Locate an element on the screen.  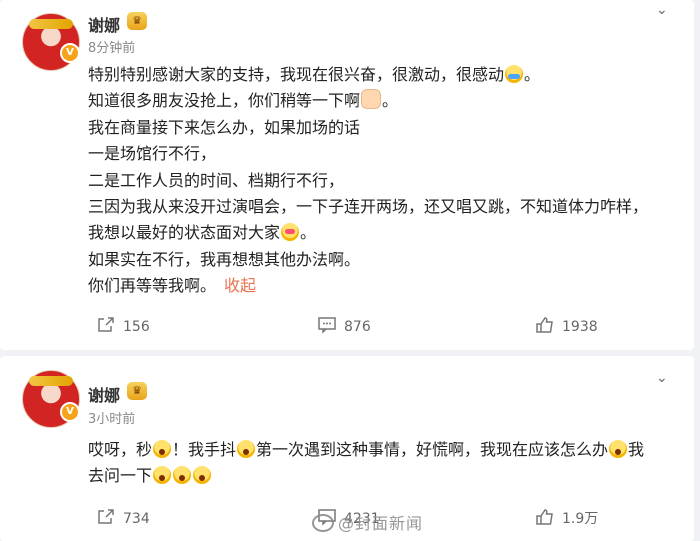
comment-icon is located at coordinates (327, 325).